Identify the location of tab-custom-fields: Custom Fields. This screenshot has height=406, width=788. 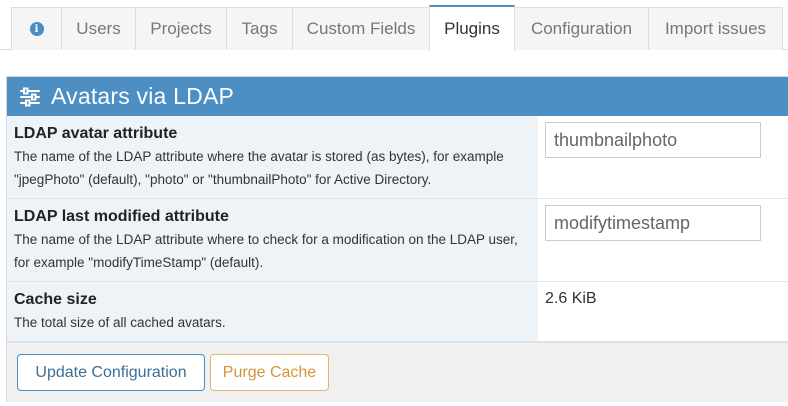
(361, 28).